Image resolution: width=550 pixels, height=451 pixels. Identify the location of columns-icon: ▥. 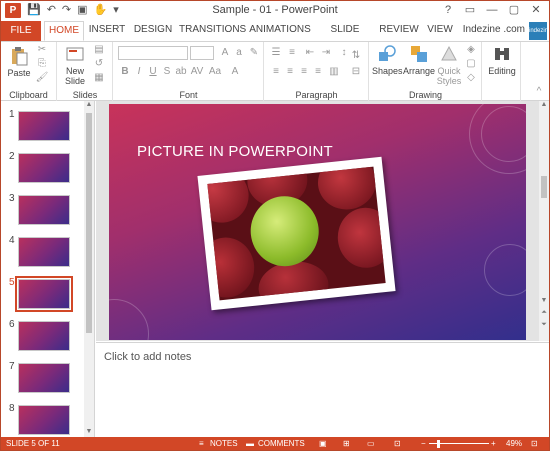
(334, 72).